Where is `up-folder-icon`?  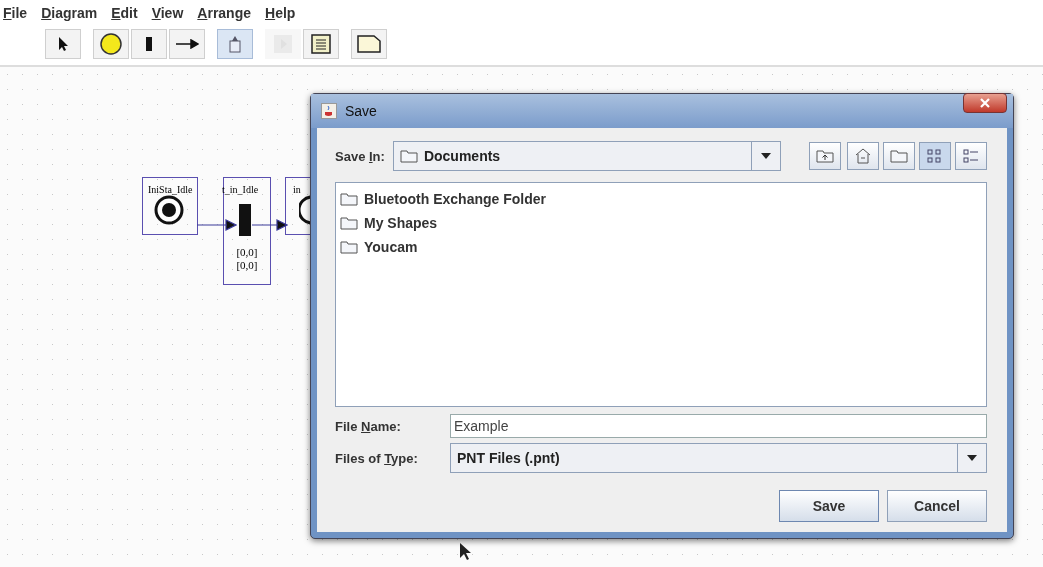 up-folder-icon is located at coordinates (825, 156).